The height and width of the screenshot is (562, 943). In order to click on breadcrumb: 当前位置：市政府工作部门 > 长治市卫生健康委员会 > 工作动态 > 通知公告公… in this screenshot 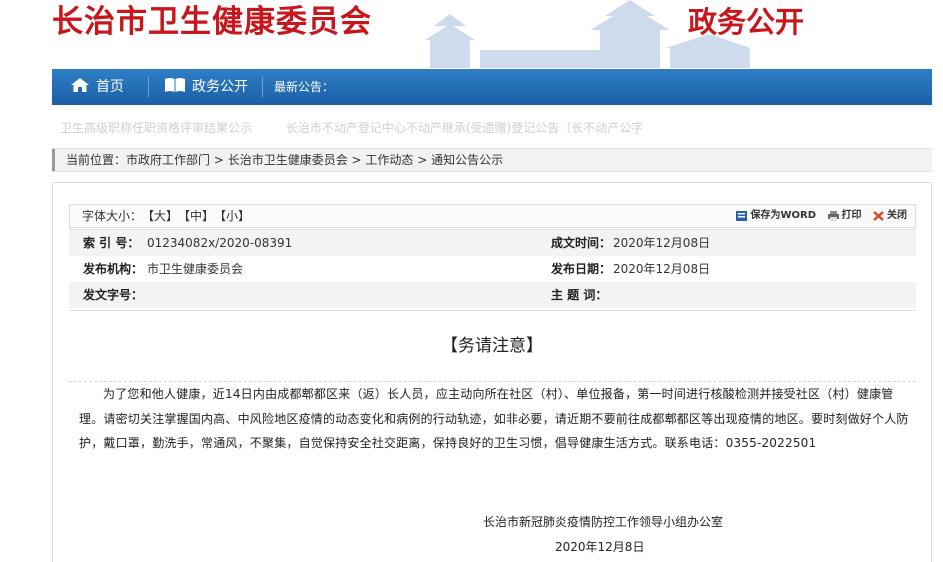, I will do `click(492, 160)`.